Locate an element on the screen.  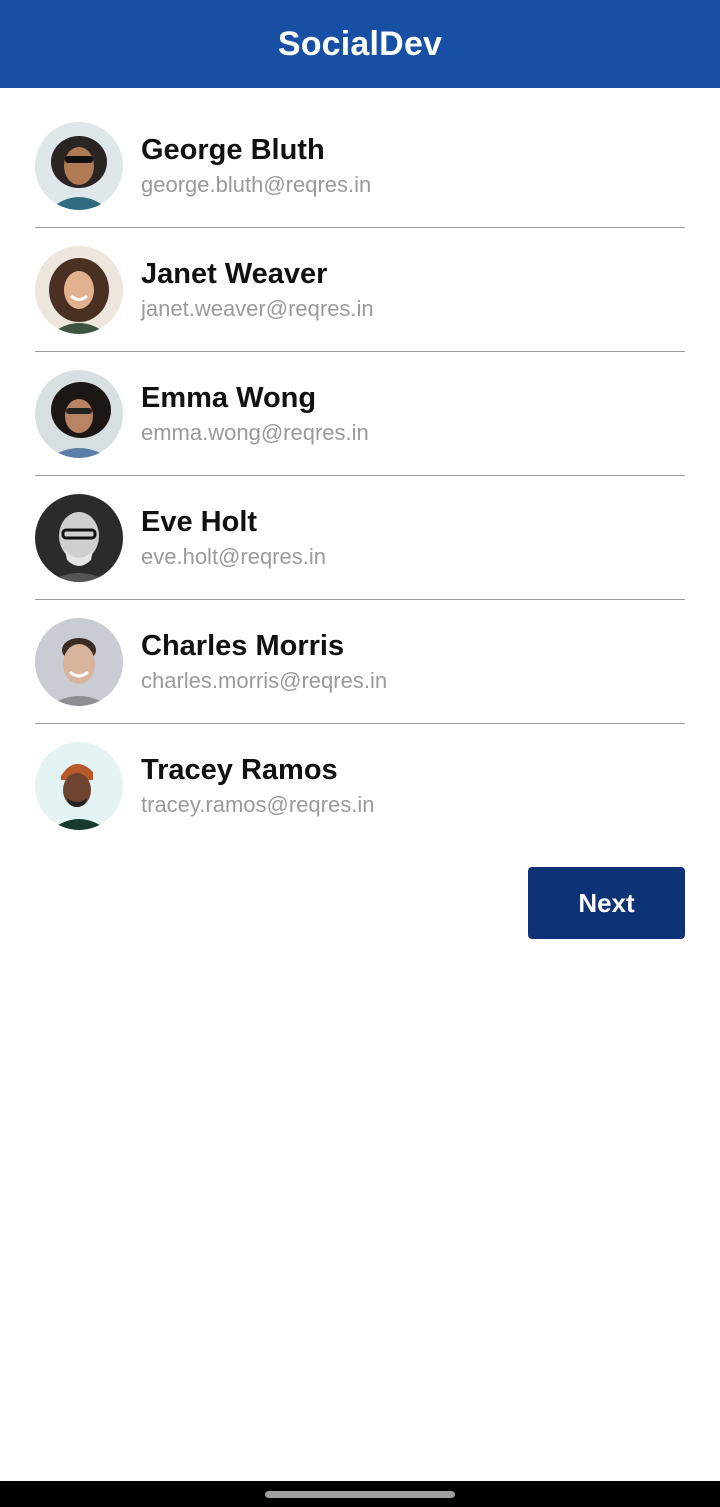
user-list-item: George Bluth george.bluth@reqres.in is located at coordinates (360, 166).